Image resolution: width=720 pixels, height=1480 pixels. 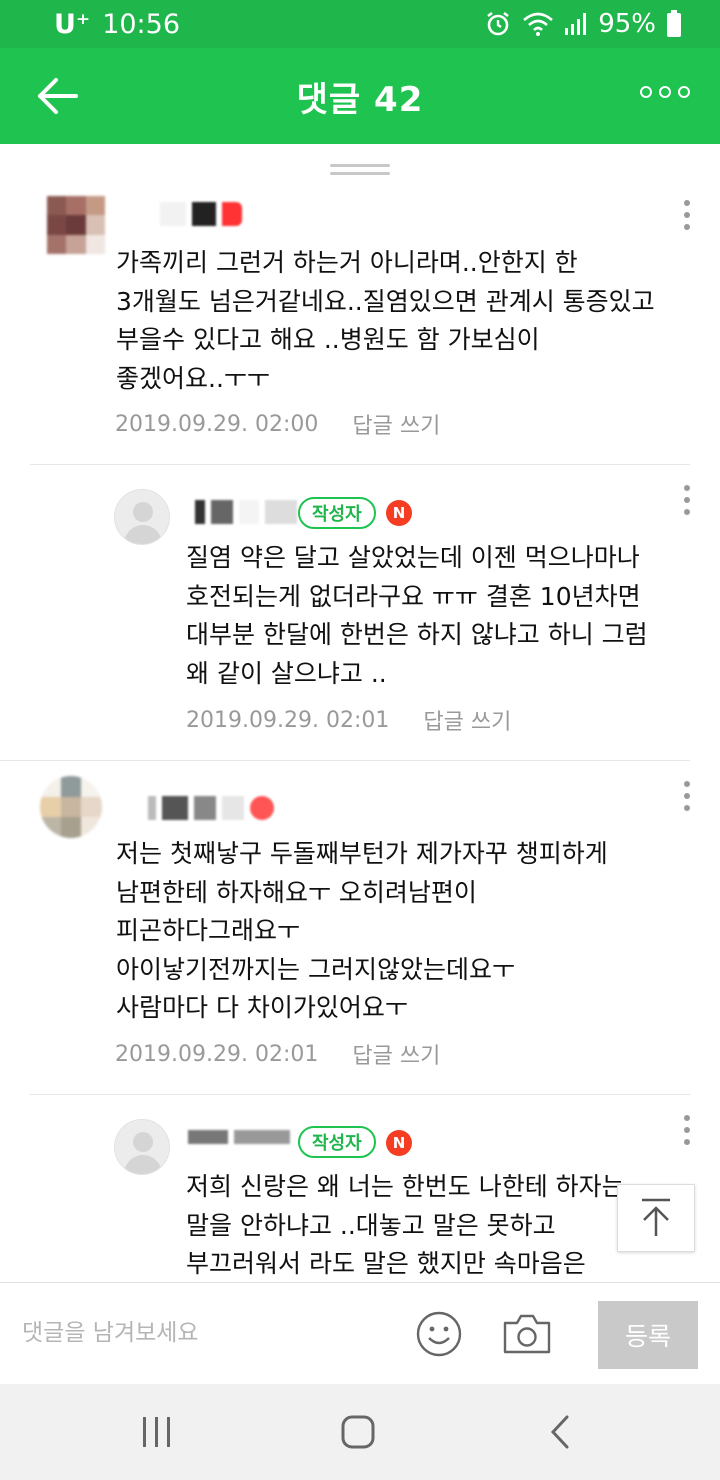 I want to click on system-nav-bar, so click(x=360, y=1432).